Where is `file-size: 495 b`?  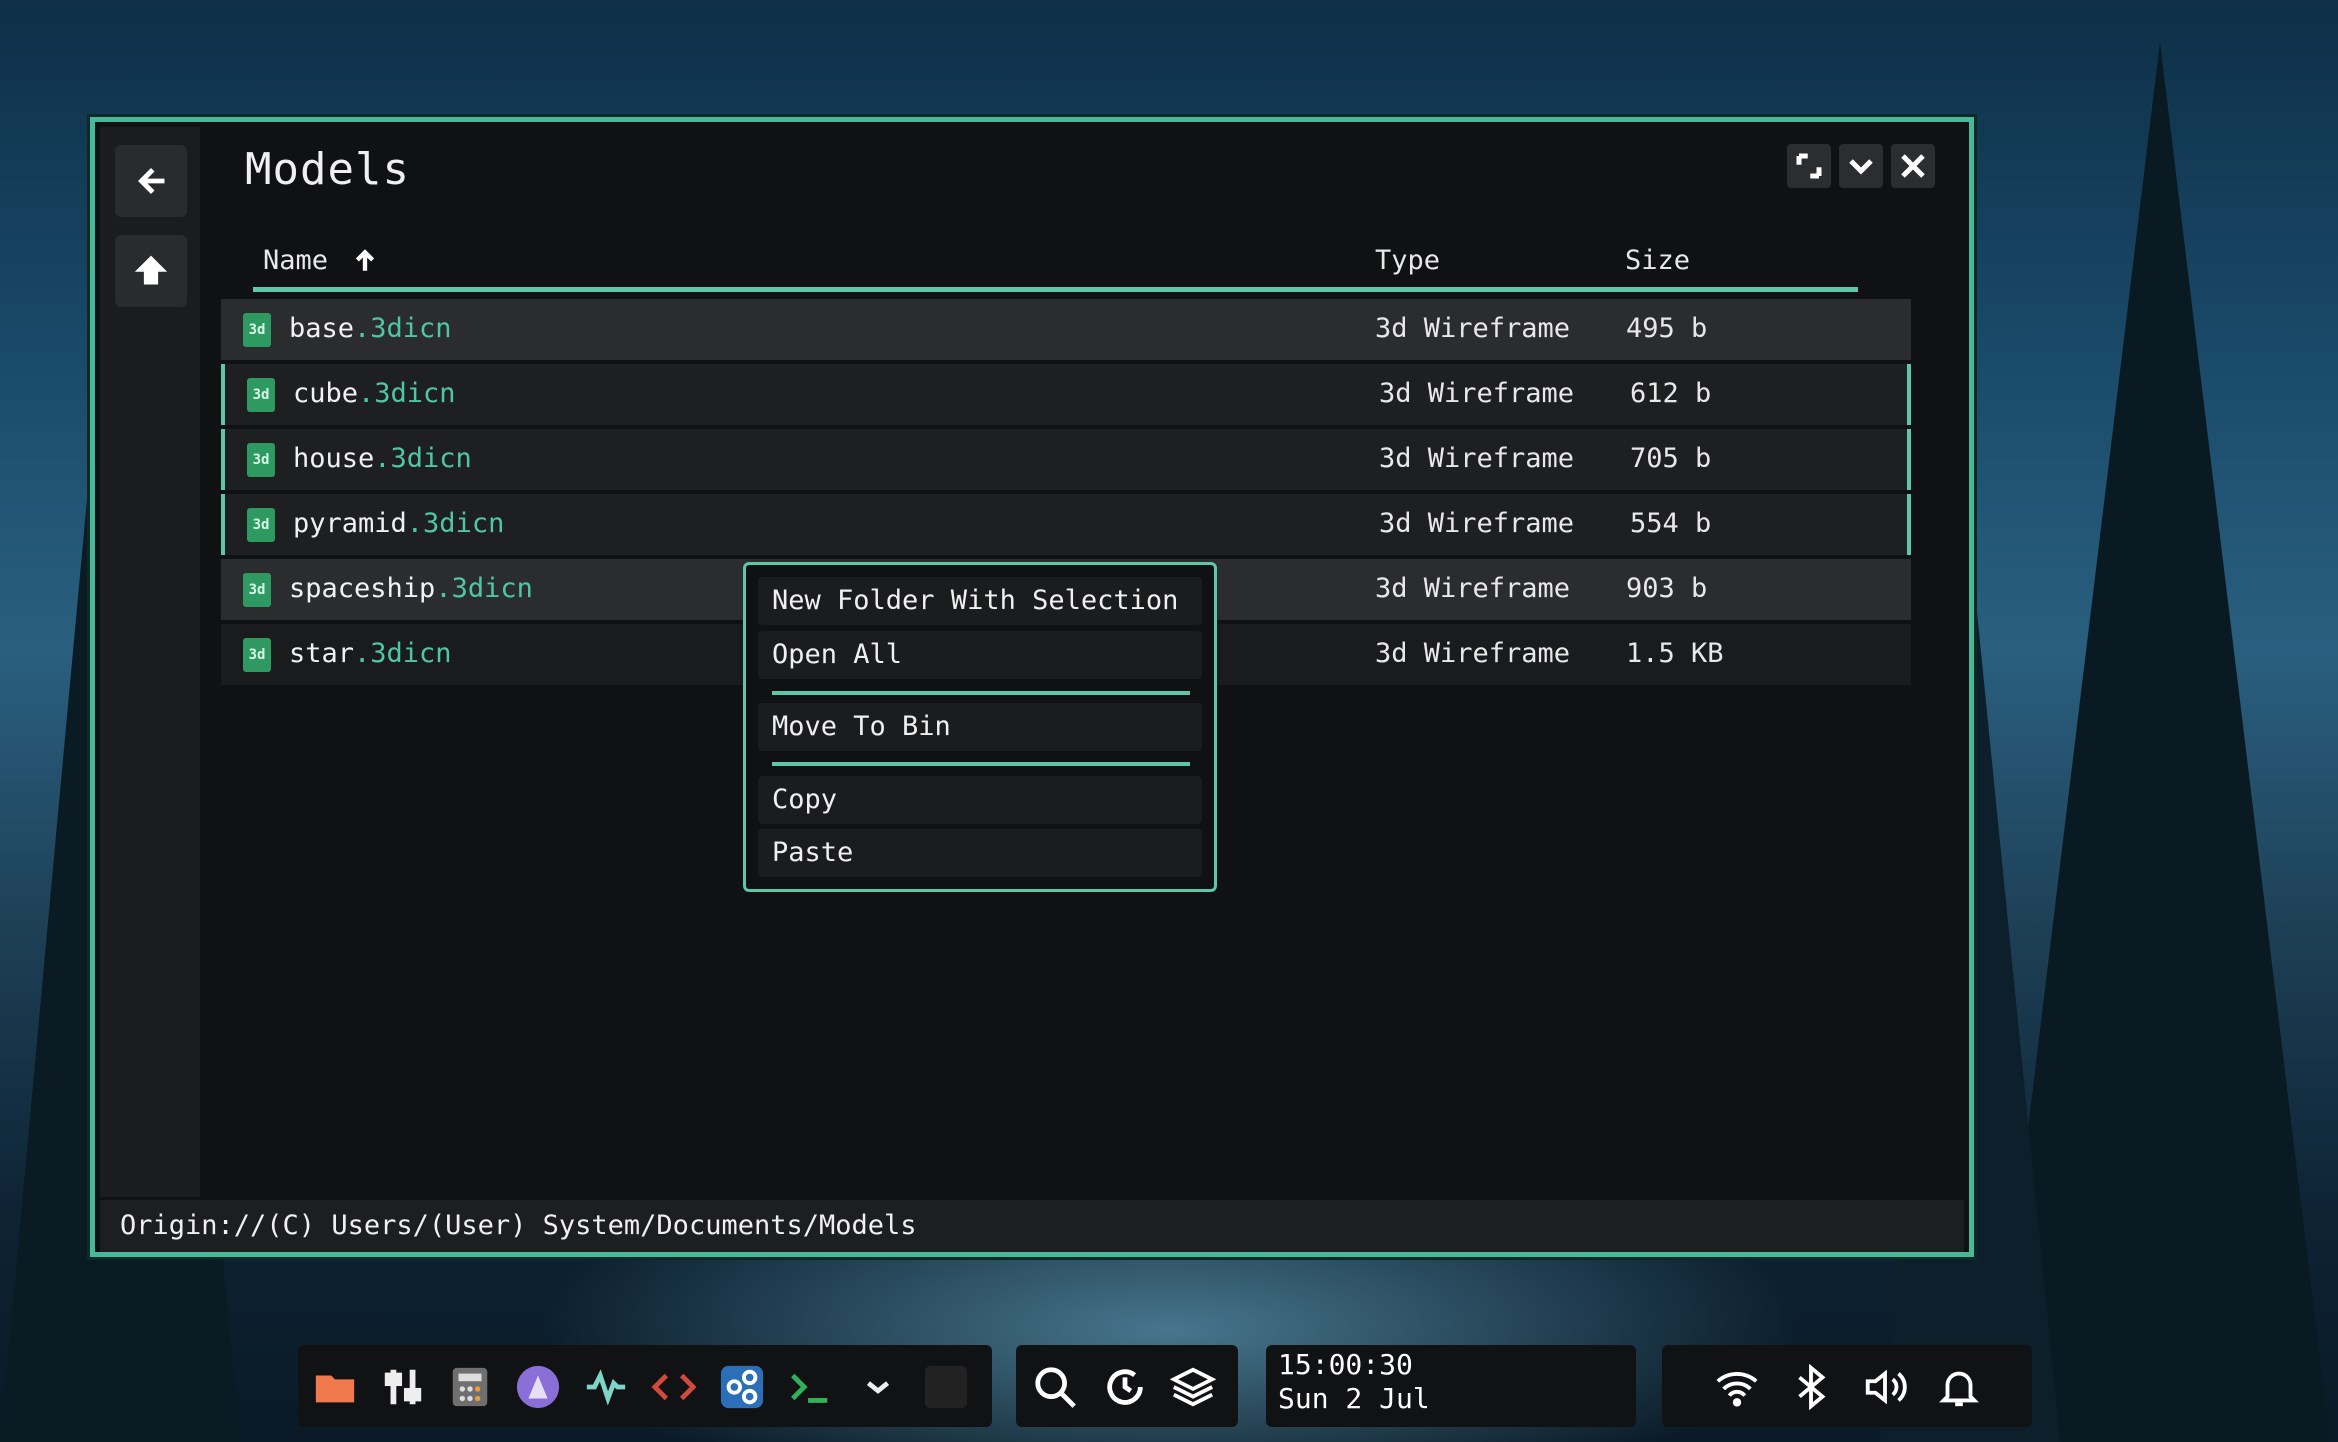 file-size: 495 b is located at coordinates (1667, 328).